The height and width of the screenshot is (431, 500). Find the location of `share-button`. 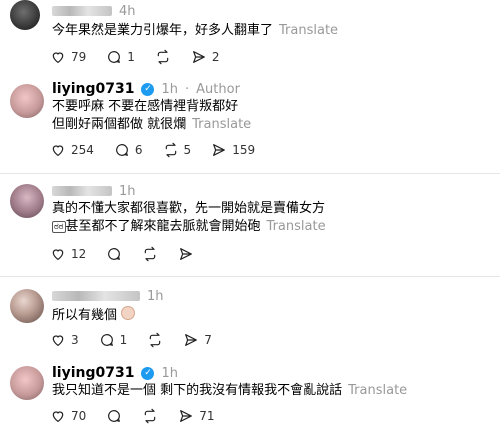

share-button is located at coordinates (186, 254).